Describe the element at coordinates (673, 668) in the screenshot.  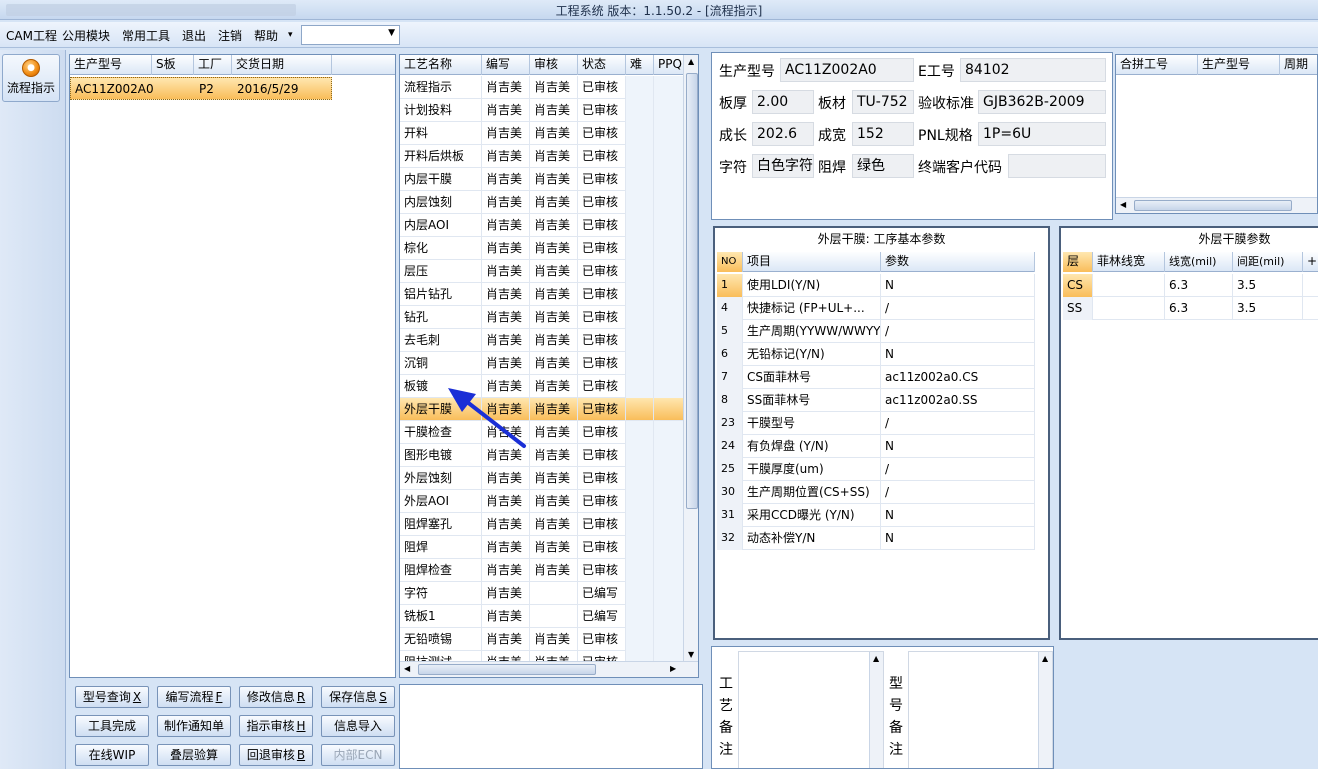
I see `scroll-right-icon: ▶` at that location.